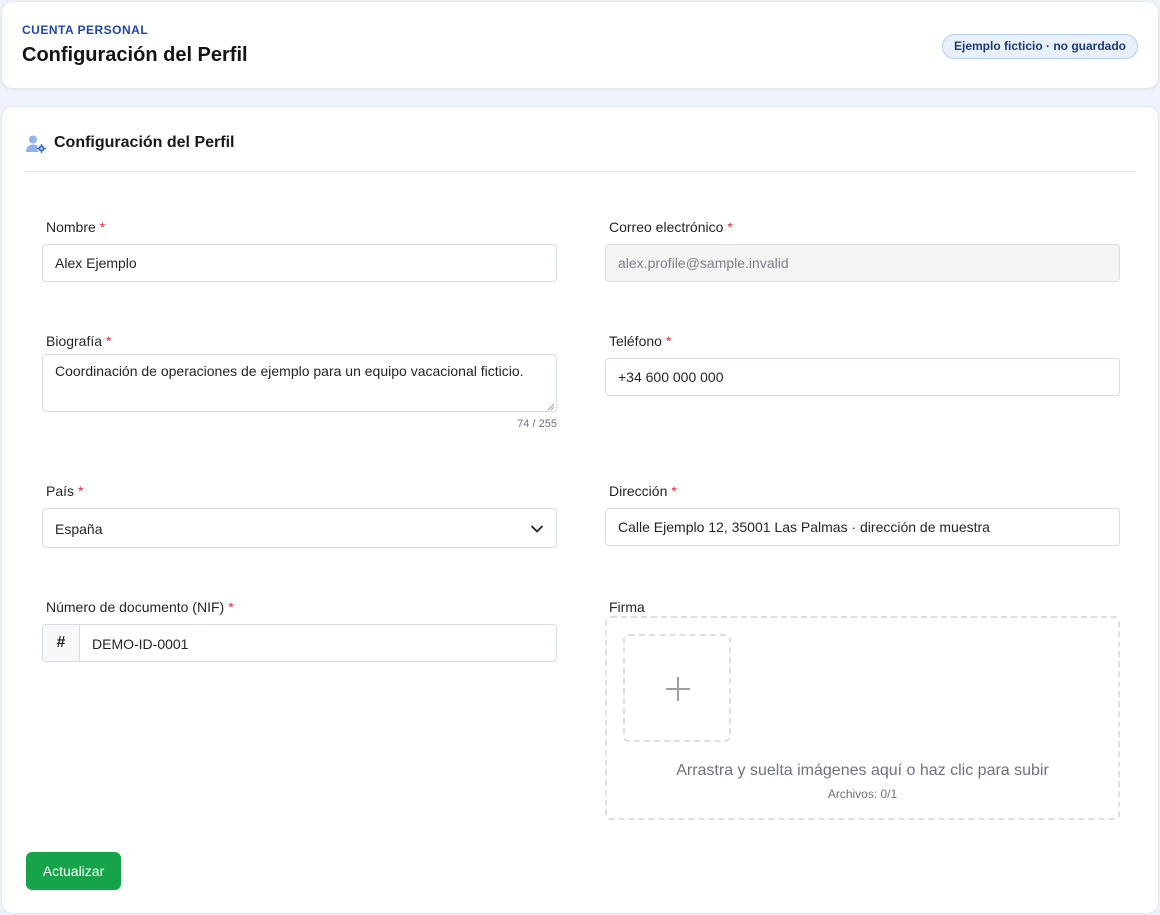 The image size is (1160, 915). Describe the element at coordinates (862, 527) in the screenshot. I see `address-input` at that location.